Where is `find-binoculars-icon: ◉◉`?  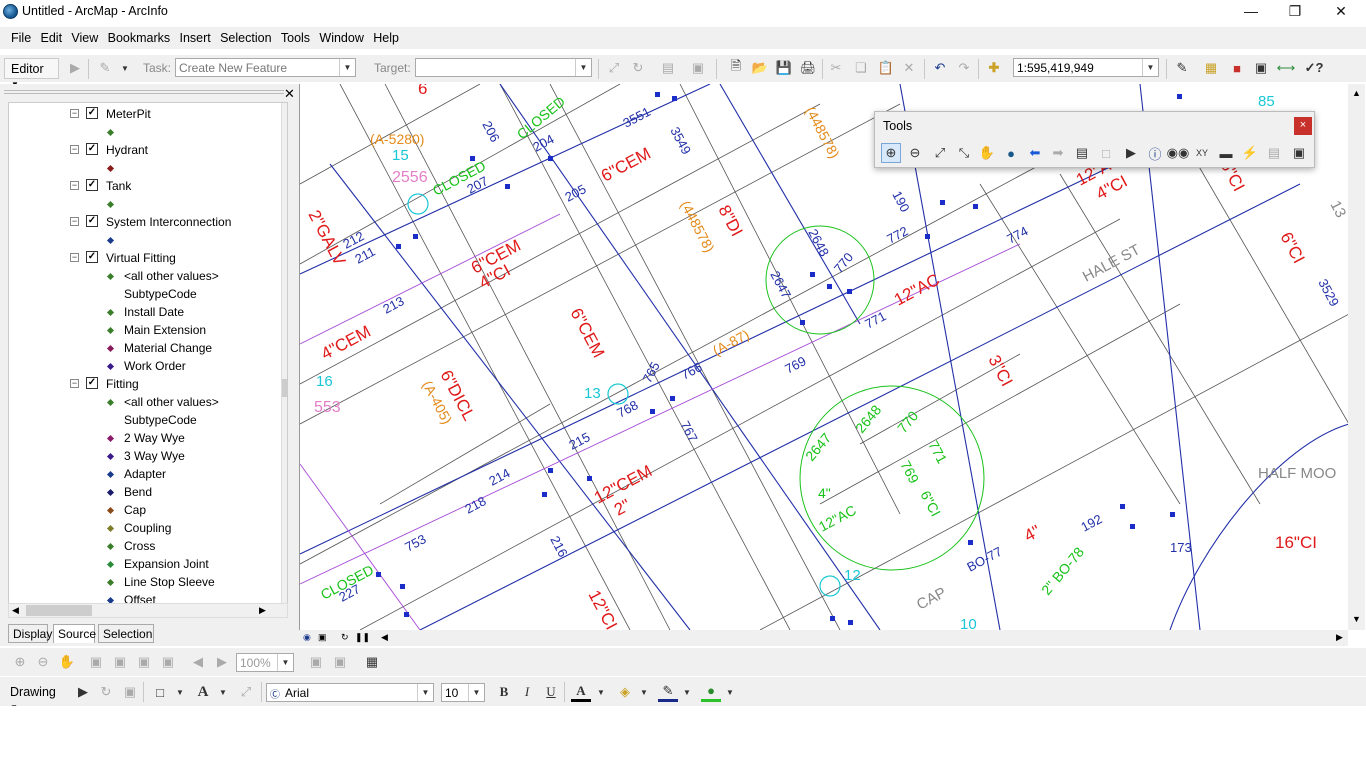 find-binoculars-icon: ◉◉ is located at coordinates (1178, 153).